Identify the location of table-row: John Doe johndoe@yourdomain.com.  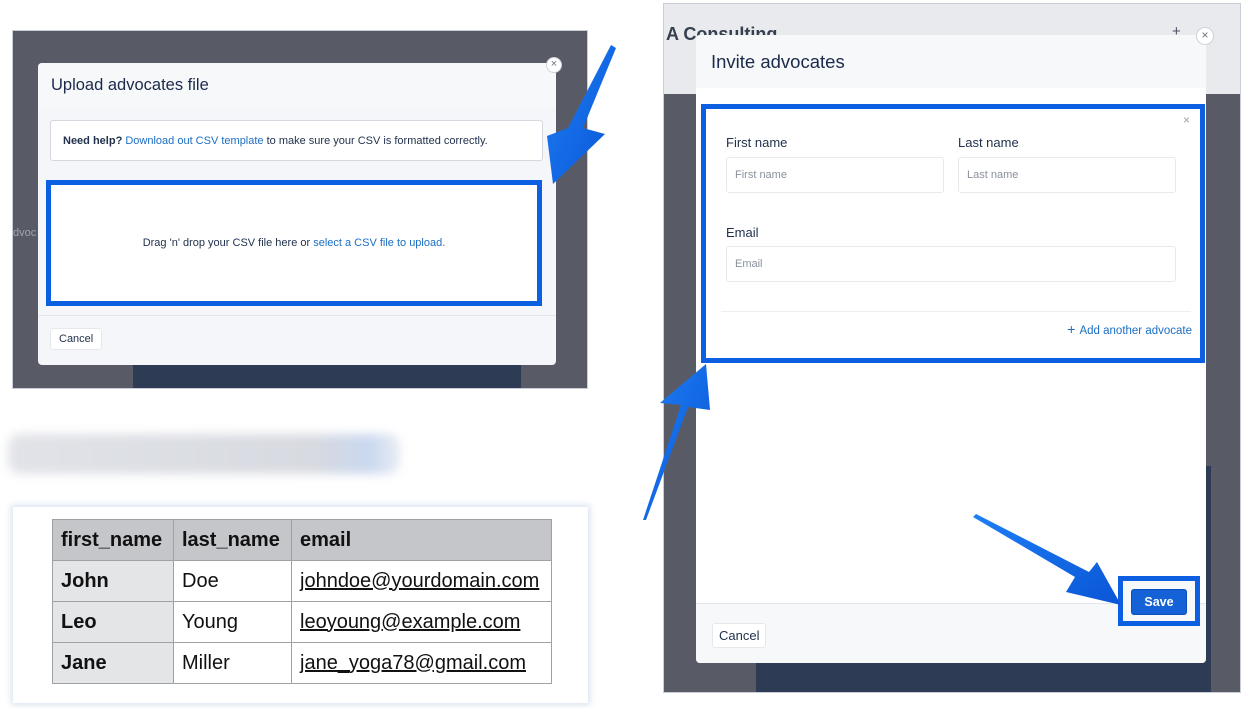
(302, 581).